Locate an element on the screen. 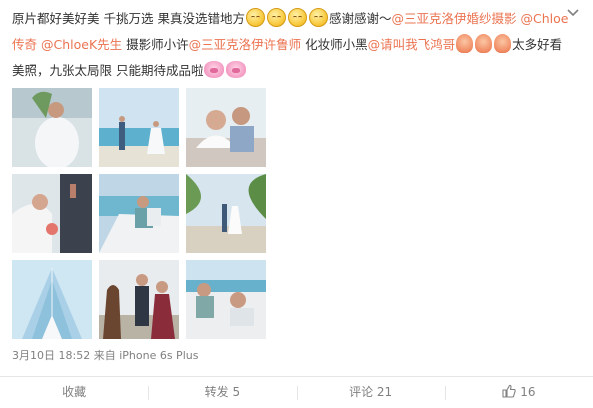  mention-link: @请叫我飞鸿哥 is located at coordinates (412, 44).